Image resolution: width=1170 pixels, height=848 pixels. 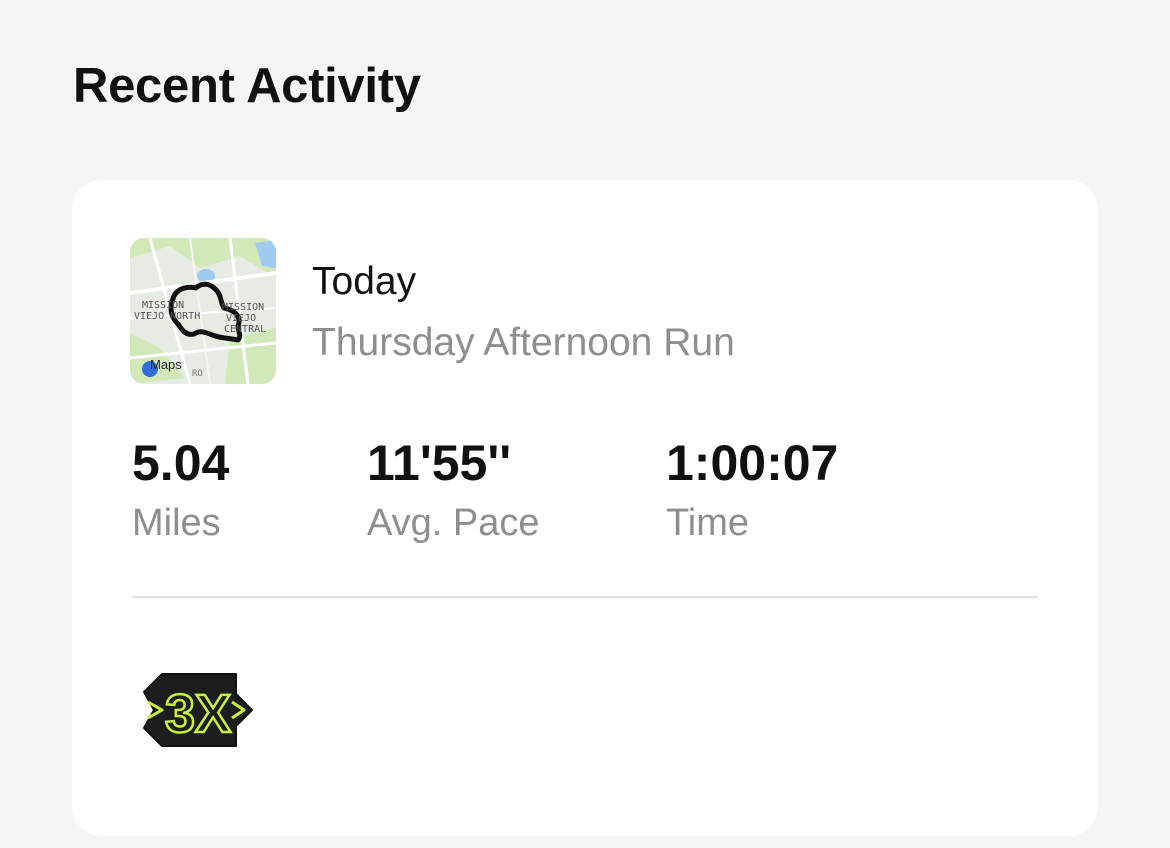 What do you see at coordinates (523, 342) in the screenshot?
I see `activity-name: Thursday Afternoon Run` at bounding box center [523, 342].